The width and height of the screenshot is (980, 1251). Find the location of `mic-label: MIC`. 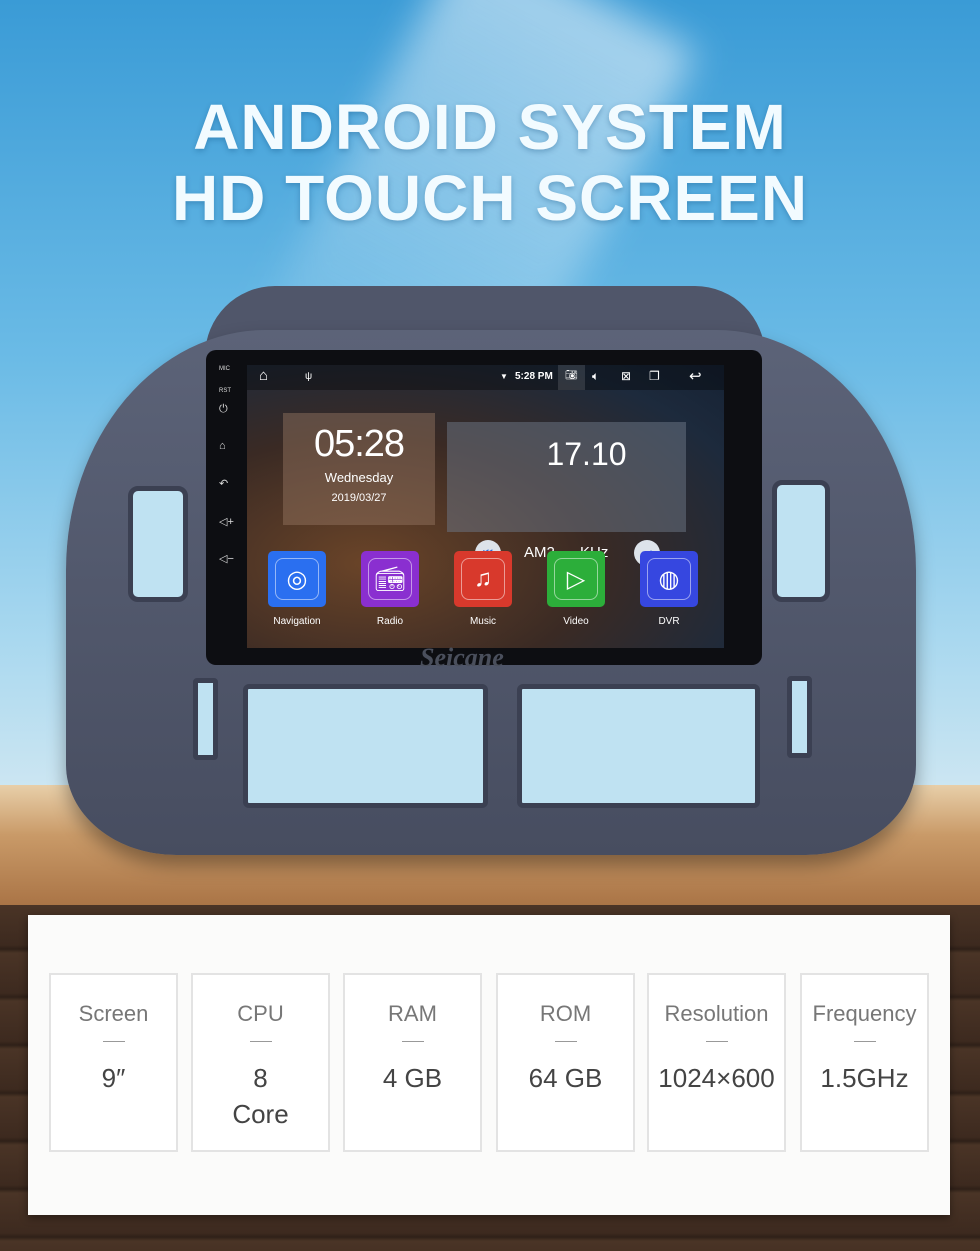

mic-label: MIC is located at coordinates (224, 369).